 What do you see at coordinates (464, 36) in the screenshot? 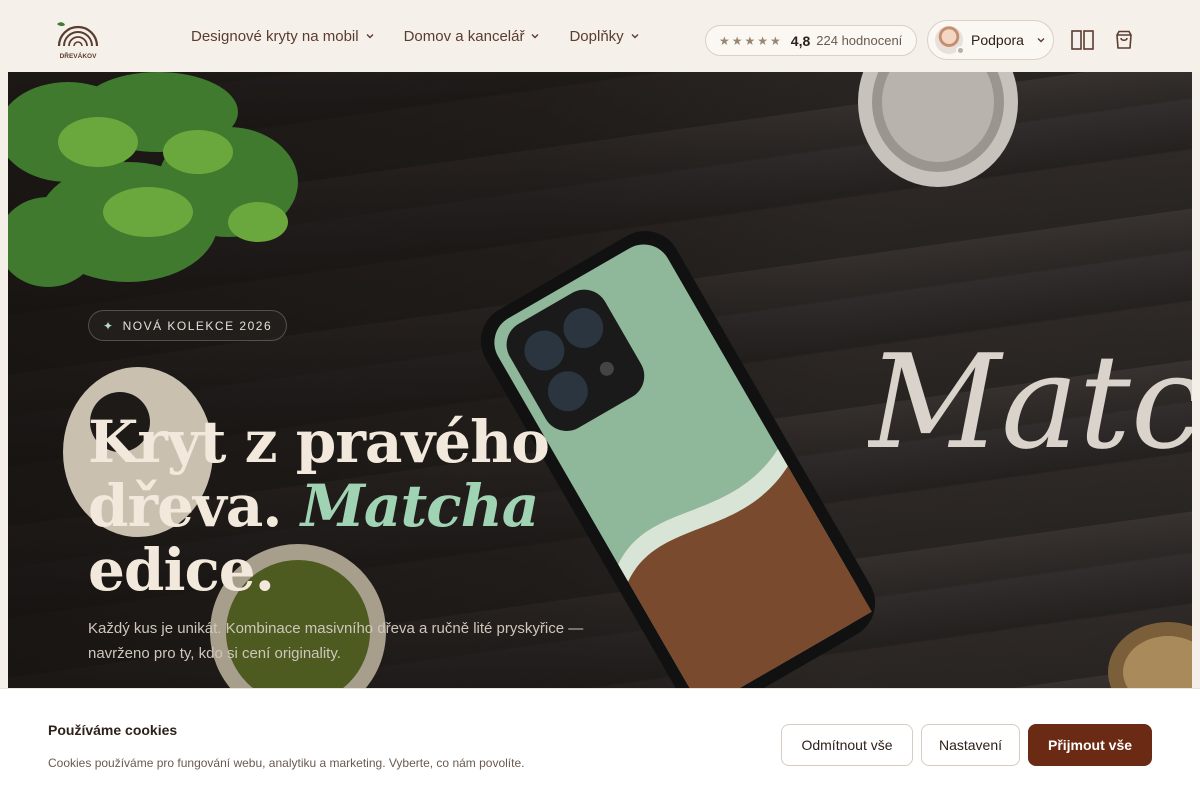
I see `nav-item-label: Domov a kancelář` at bounding box center [464, 36].